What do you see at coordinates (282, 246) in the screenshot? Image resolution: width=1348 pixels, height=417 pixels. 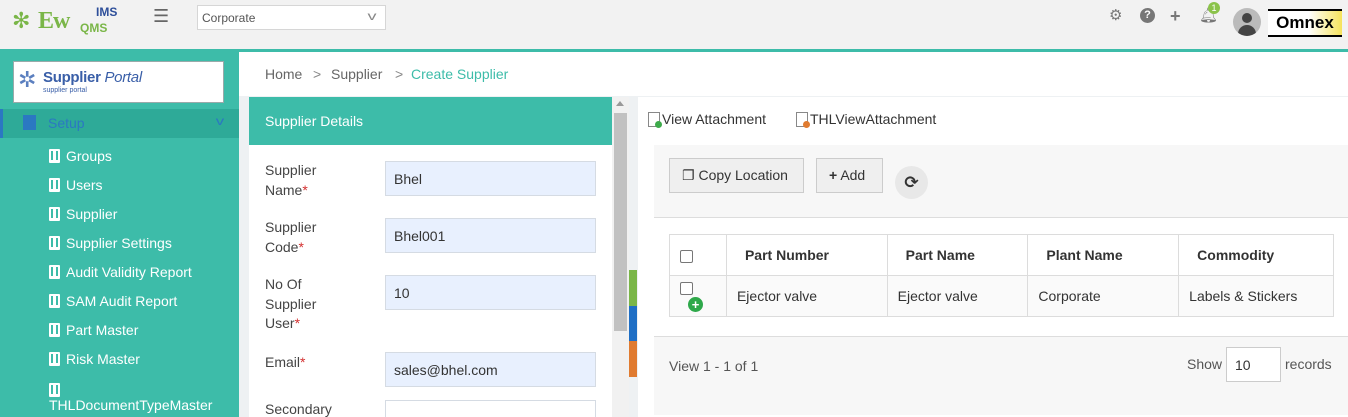 I see `label-line: Code` at bounding box center [282, 246].